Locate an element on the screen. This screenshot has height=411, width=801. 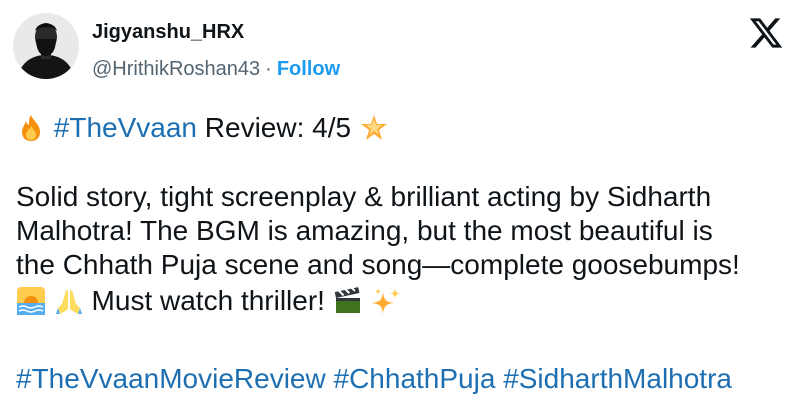
follow-button: Follow is located at coordinates (308, 69).